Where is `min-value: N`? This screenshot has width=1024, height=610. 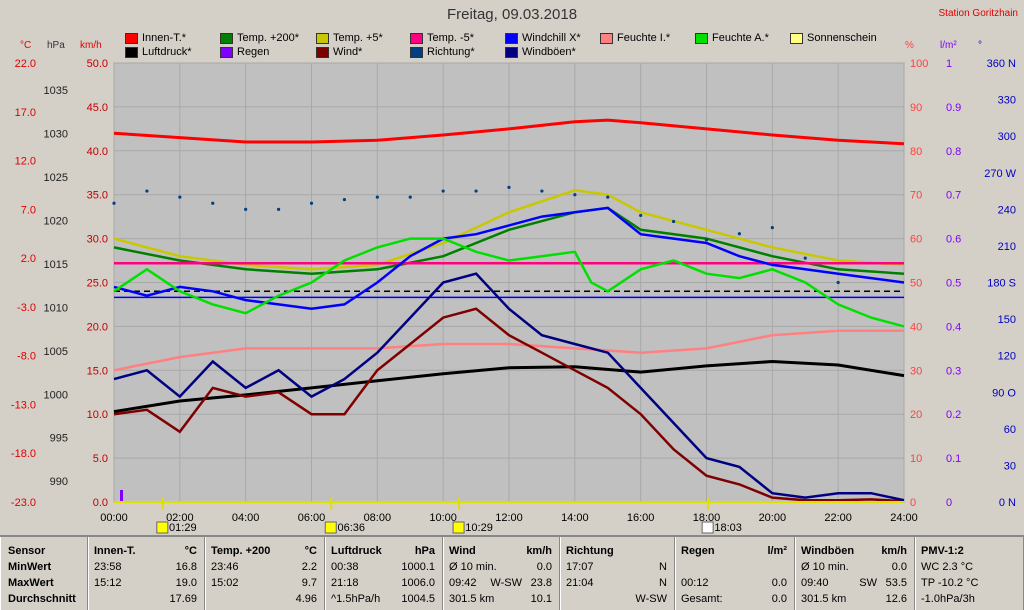 min-value: N is located at coordinates (663, 567).